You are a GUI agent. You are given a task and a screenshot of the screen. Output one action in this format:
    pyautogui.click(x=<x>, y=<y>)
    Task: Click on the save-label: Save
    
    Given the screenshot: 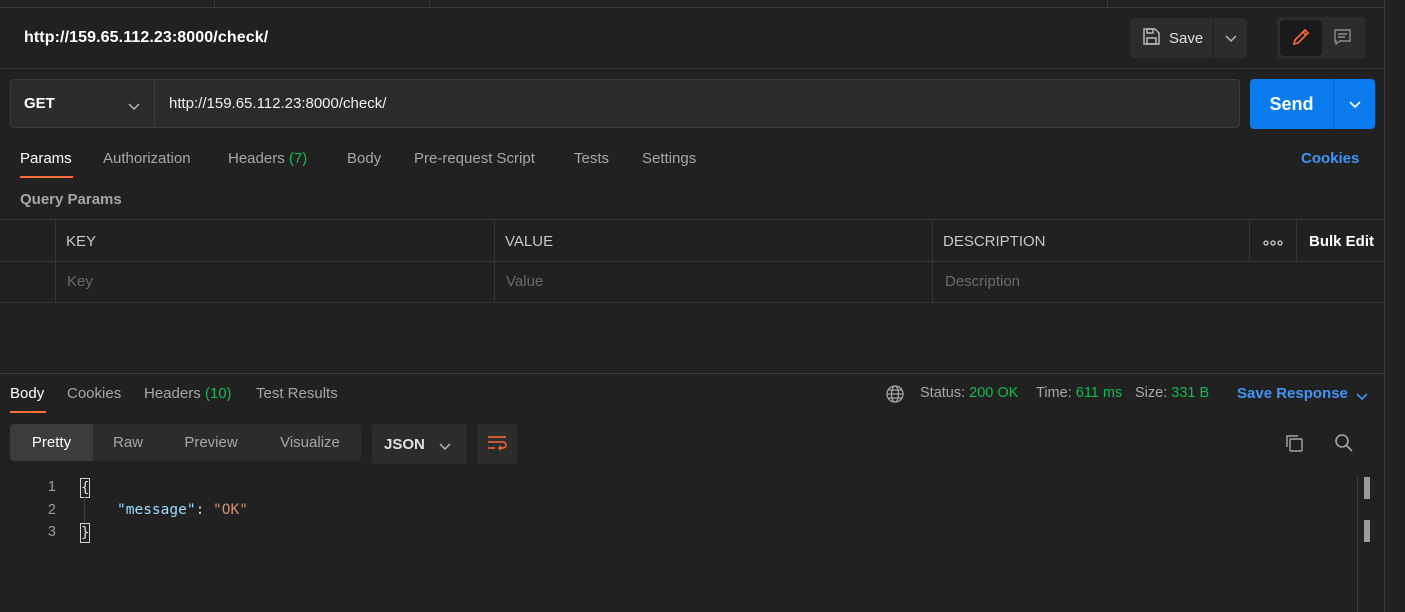 What is the action you would take?
    pyautogui.click(x=1186, y=38)
    